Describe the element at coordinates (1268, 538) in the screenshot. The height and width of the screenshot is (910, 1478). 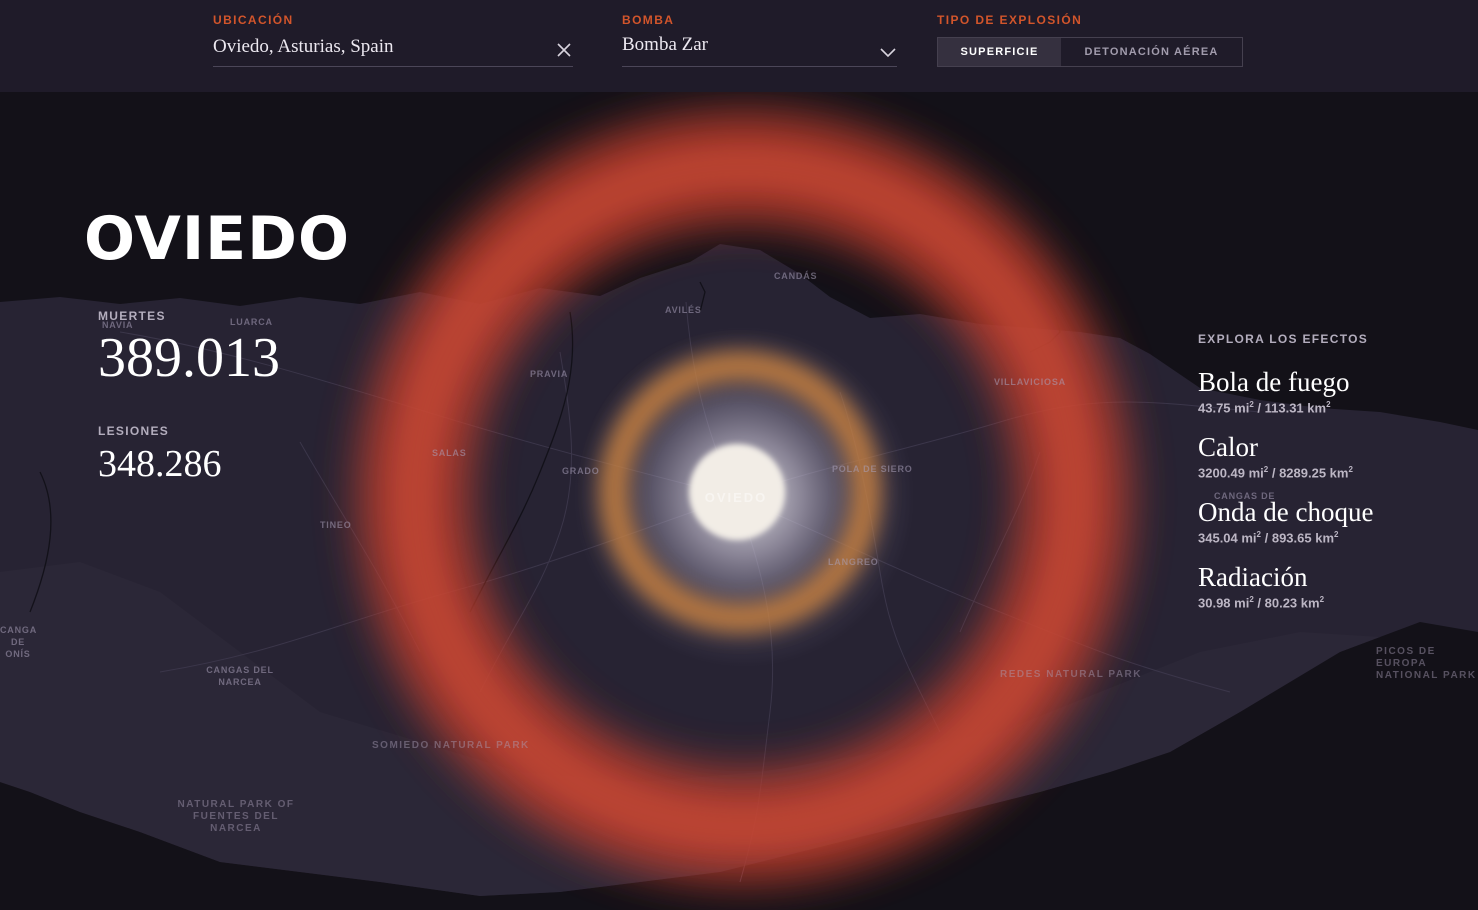
I see `effect-area: 345.04 mi2 / 893.65 km2` at that location.